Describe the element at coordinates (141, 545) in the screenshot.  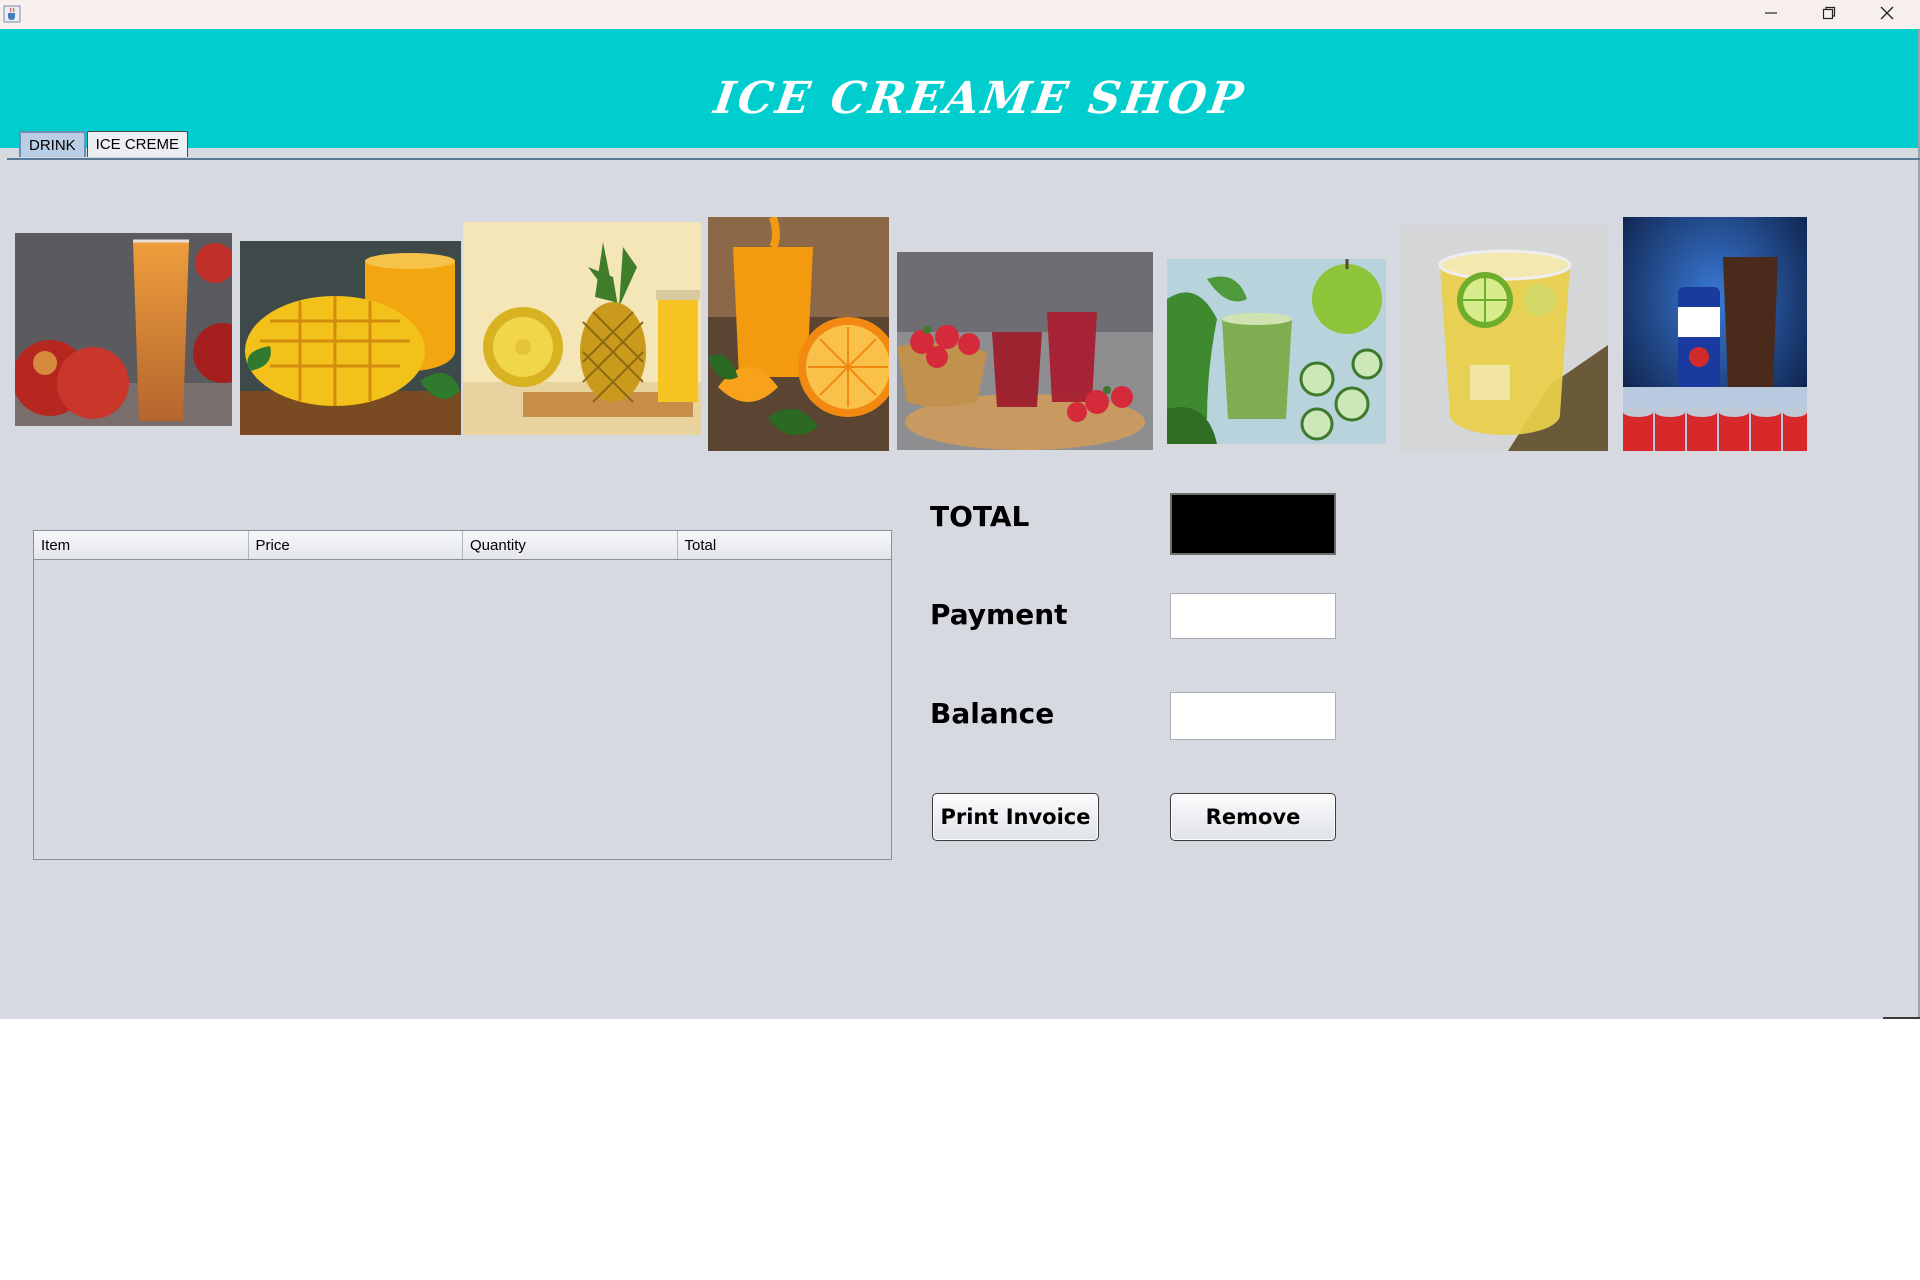
I see `column-header-item: Item` at that location.